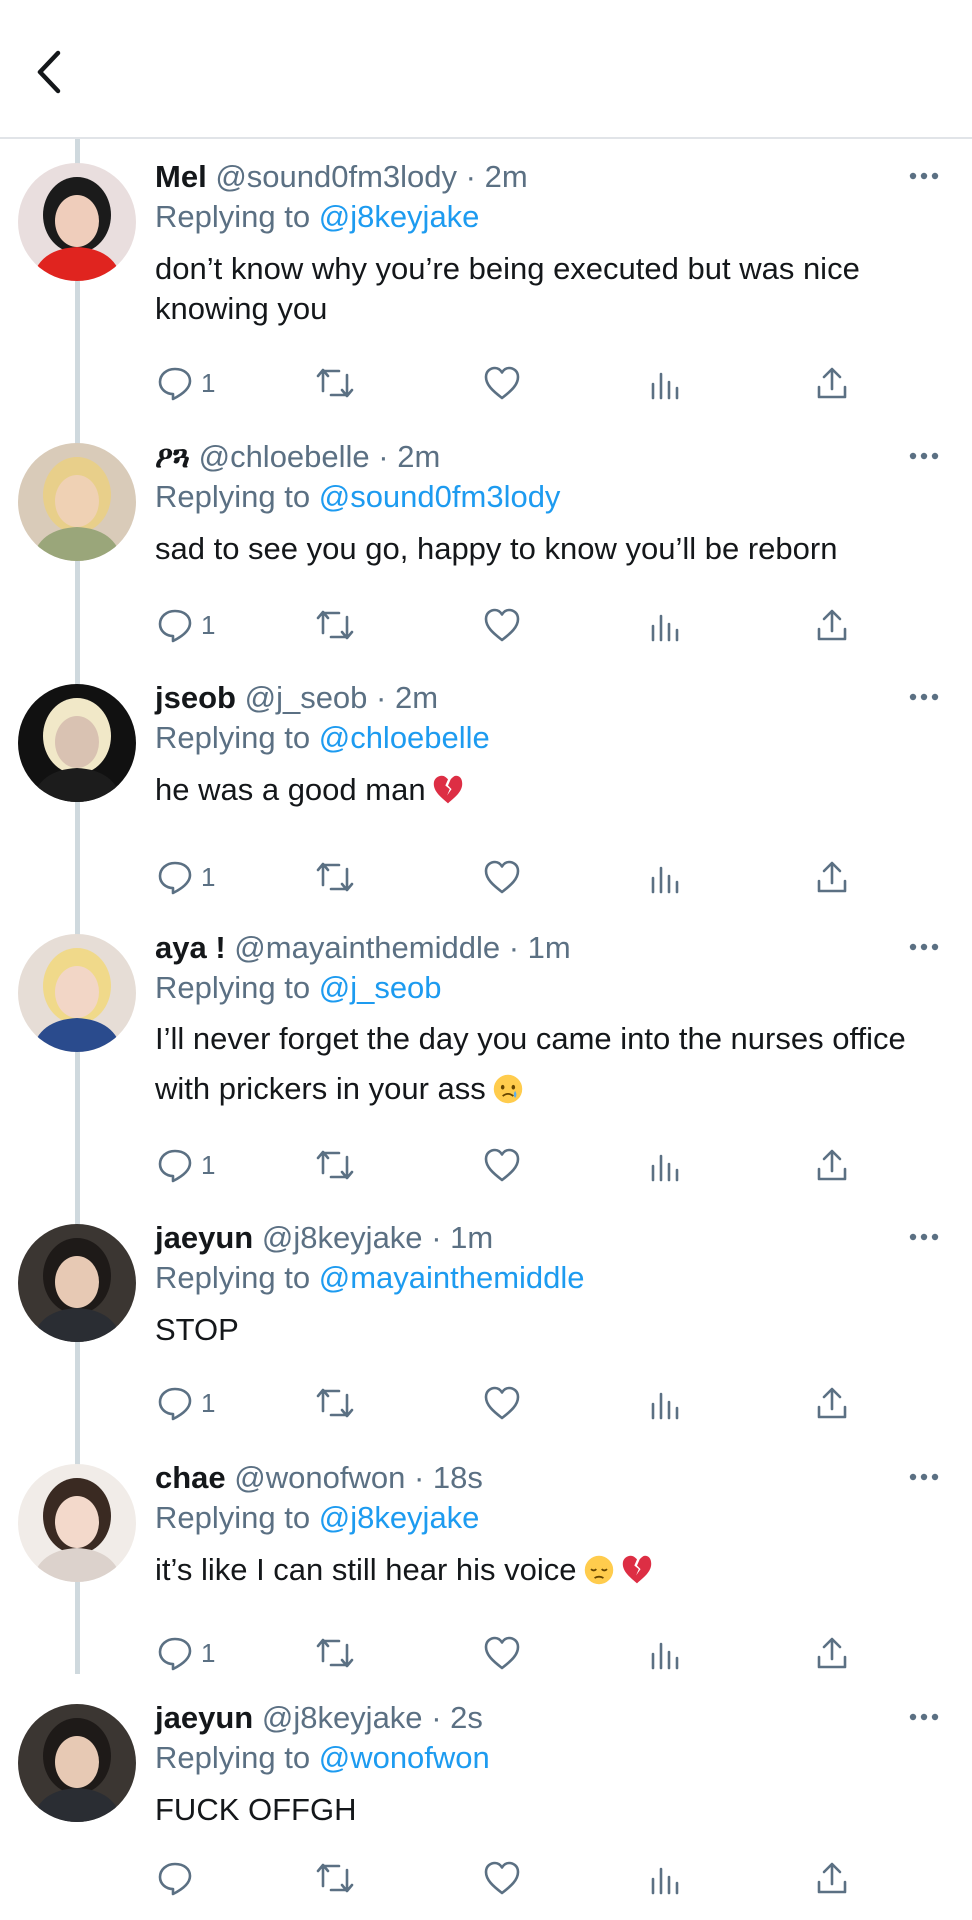 Image resolution: width=972 pixels, height=1920 pixels. What do you see at coordinates (548, 1758) in the screenshot?
I see `replying-to: Replying to @wonofwon` at bounding box center [548, 1758].